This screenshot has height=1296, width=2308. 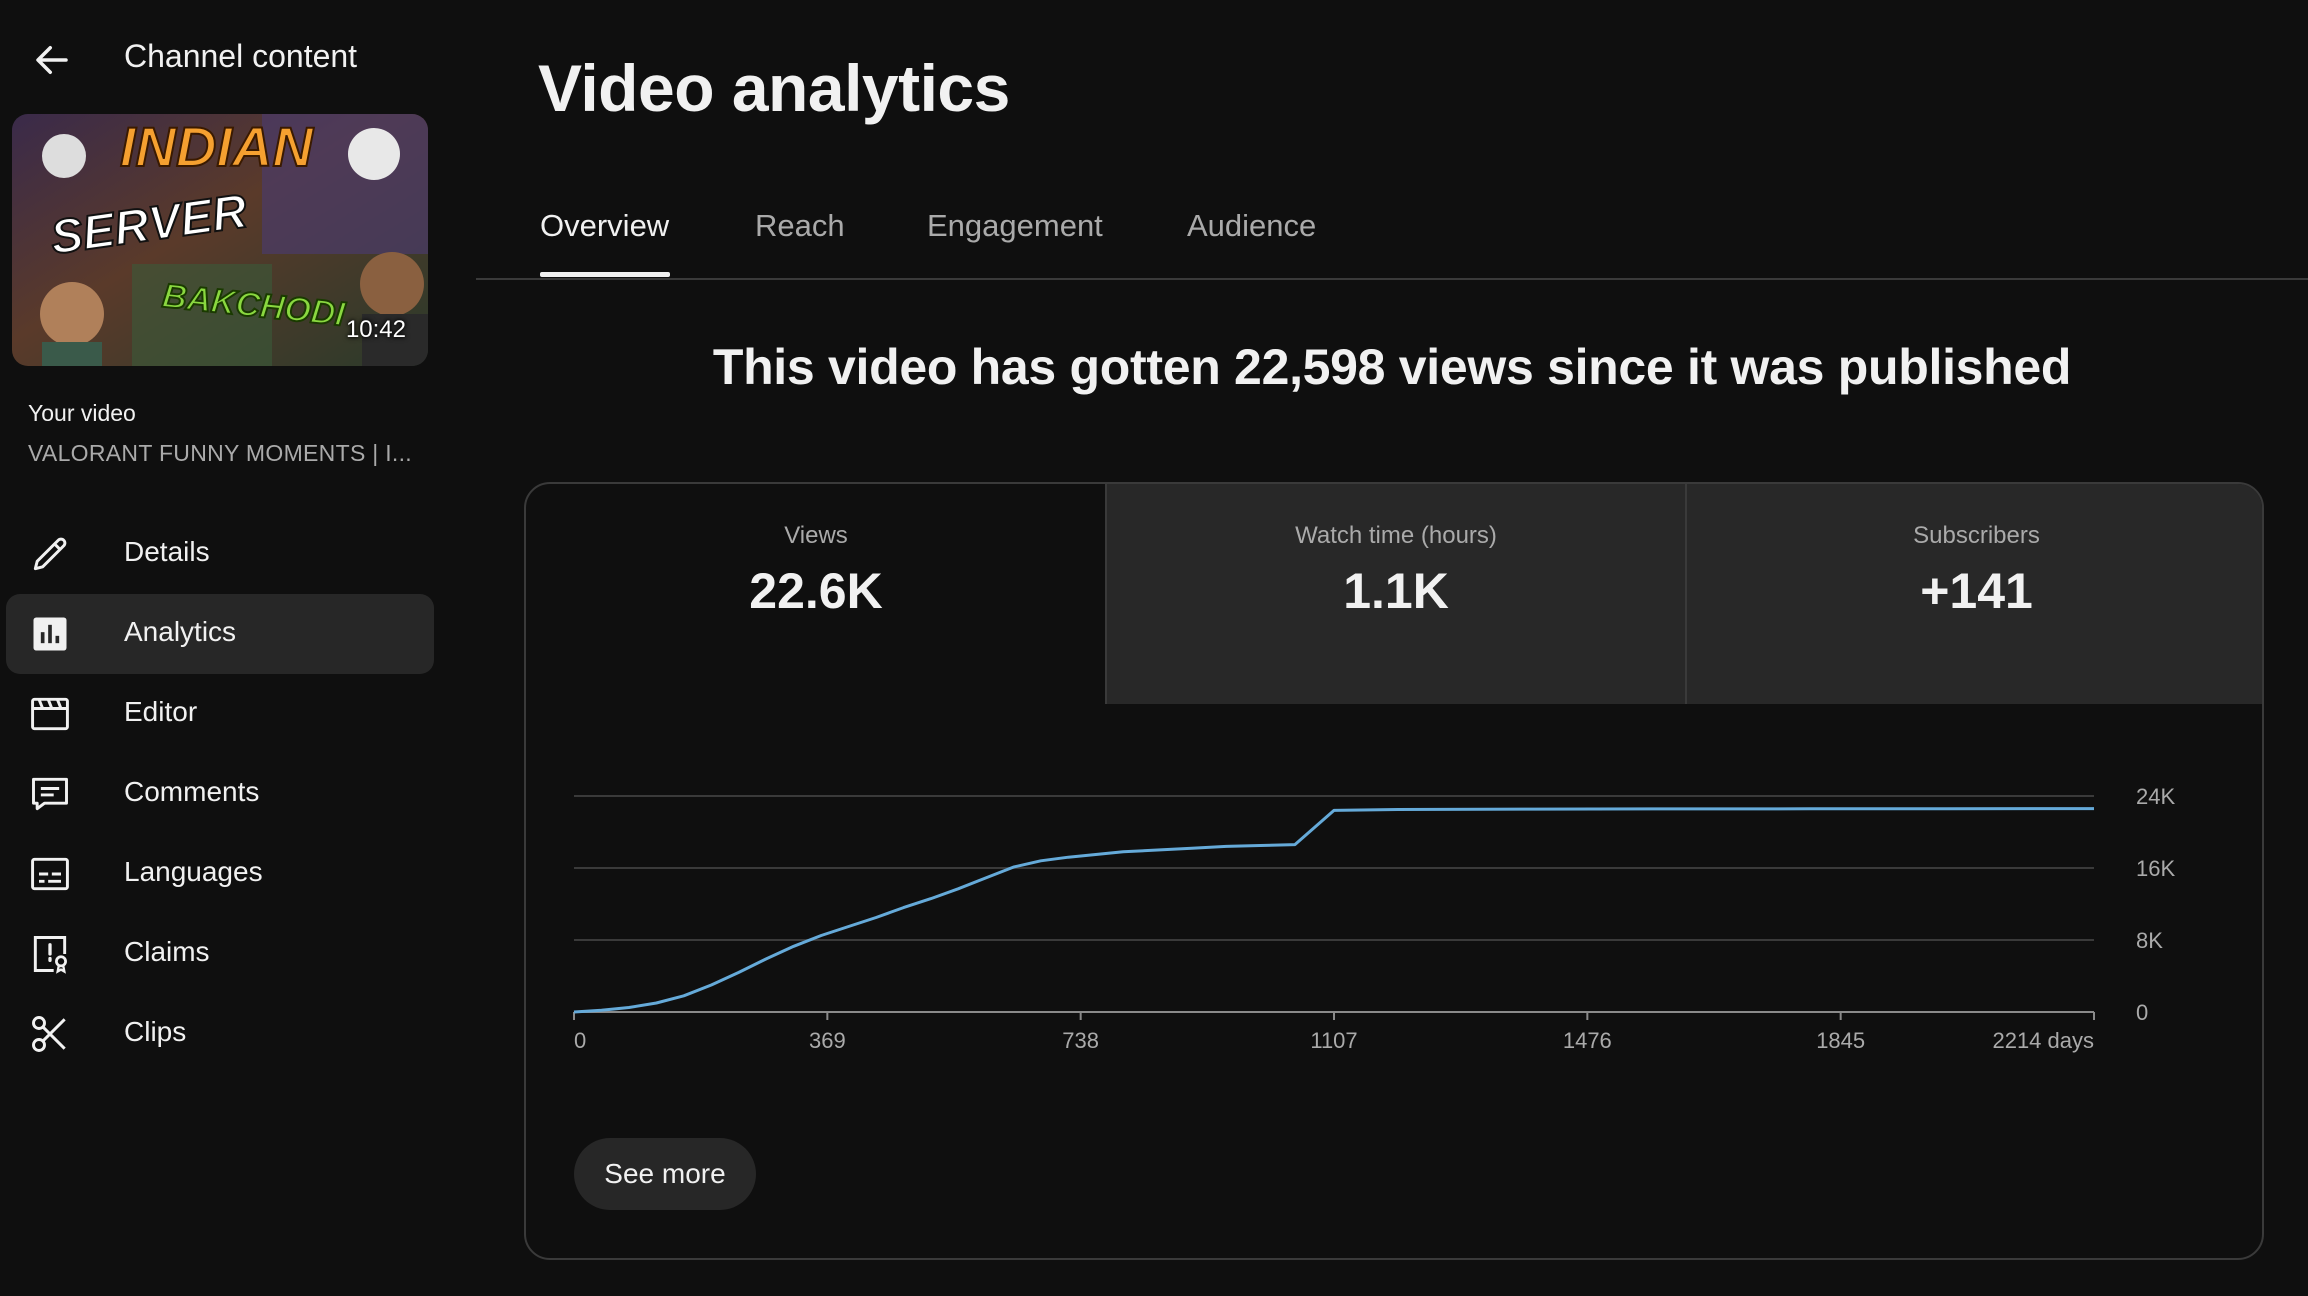 I want to click on thumbnail-text-line1: INDIAN, so click(x=217, y=146).